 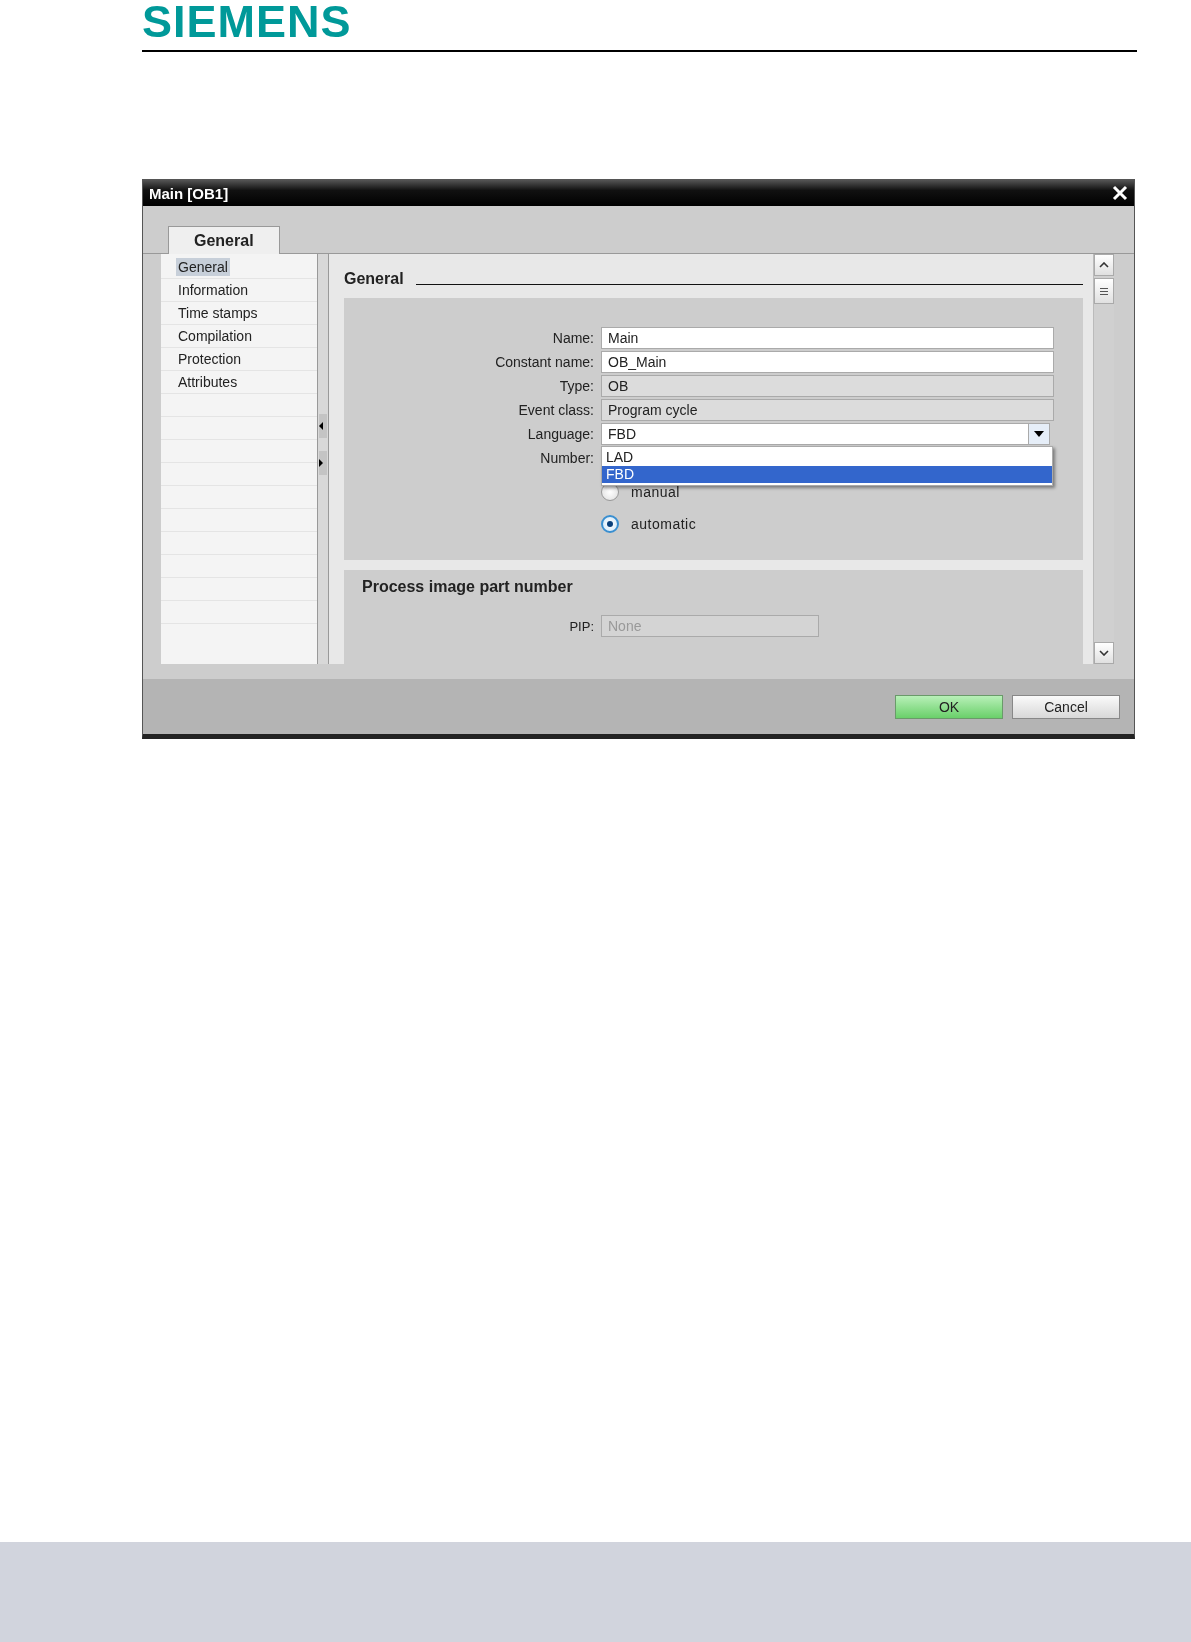 What do you see at coordinates (949, 706) in the screenshot?
I see `ok-button: OK` at bounding box center [949, 706].